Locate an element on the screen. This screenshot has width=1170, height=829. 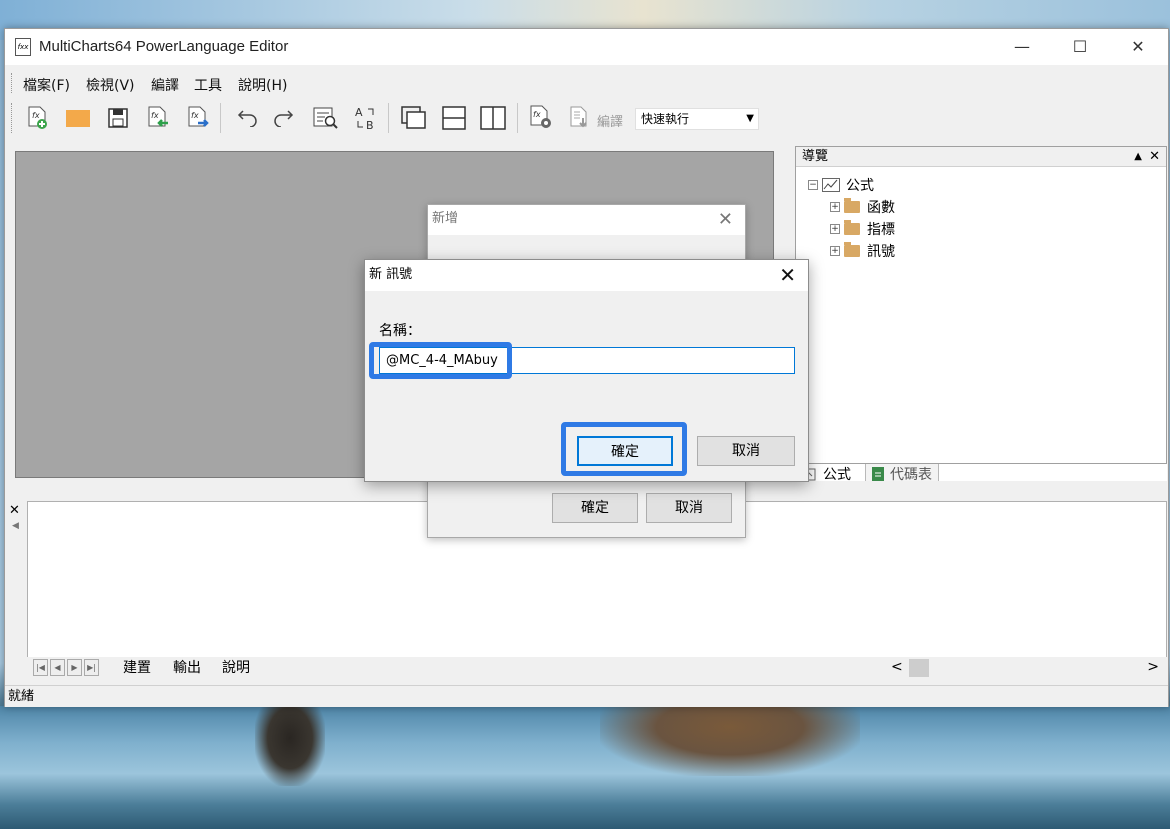
menu-file: 檔案(F) is located at coordinates (46, 85).